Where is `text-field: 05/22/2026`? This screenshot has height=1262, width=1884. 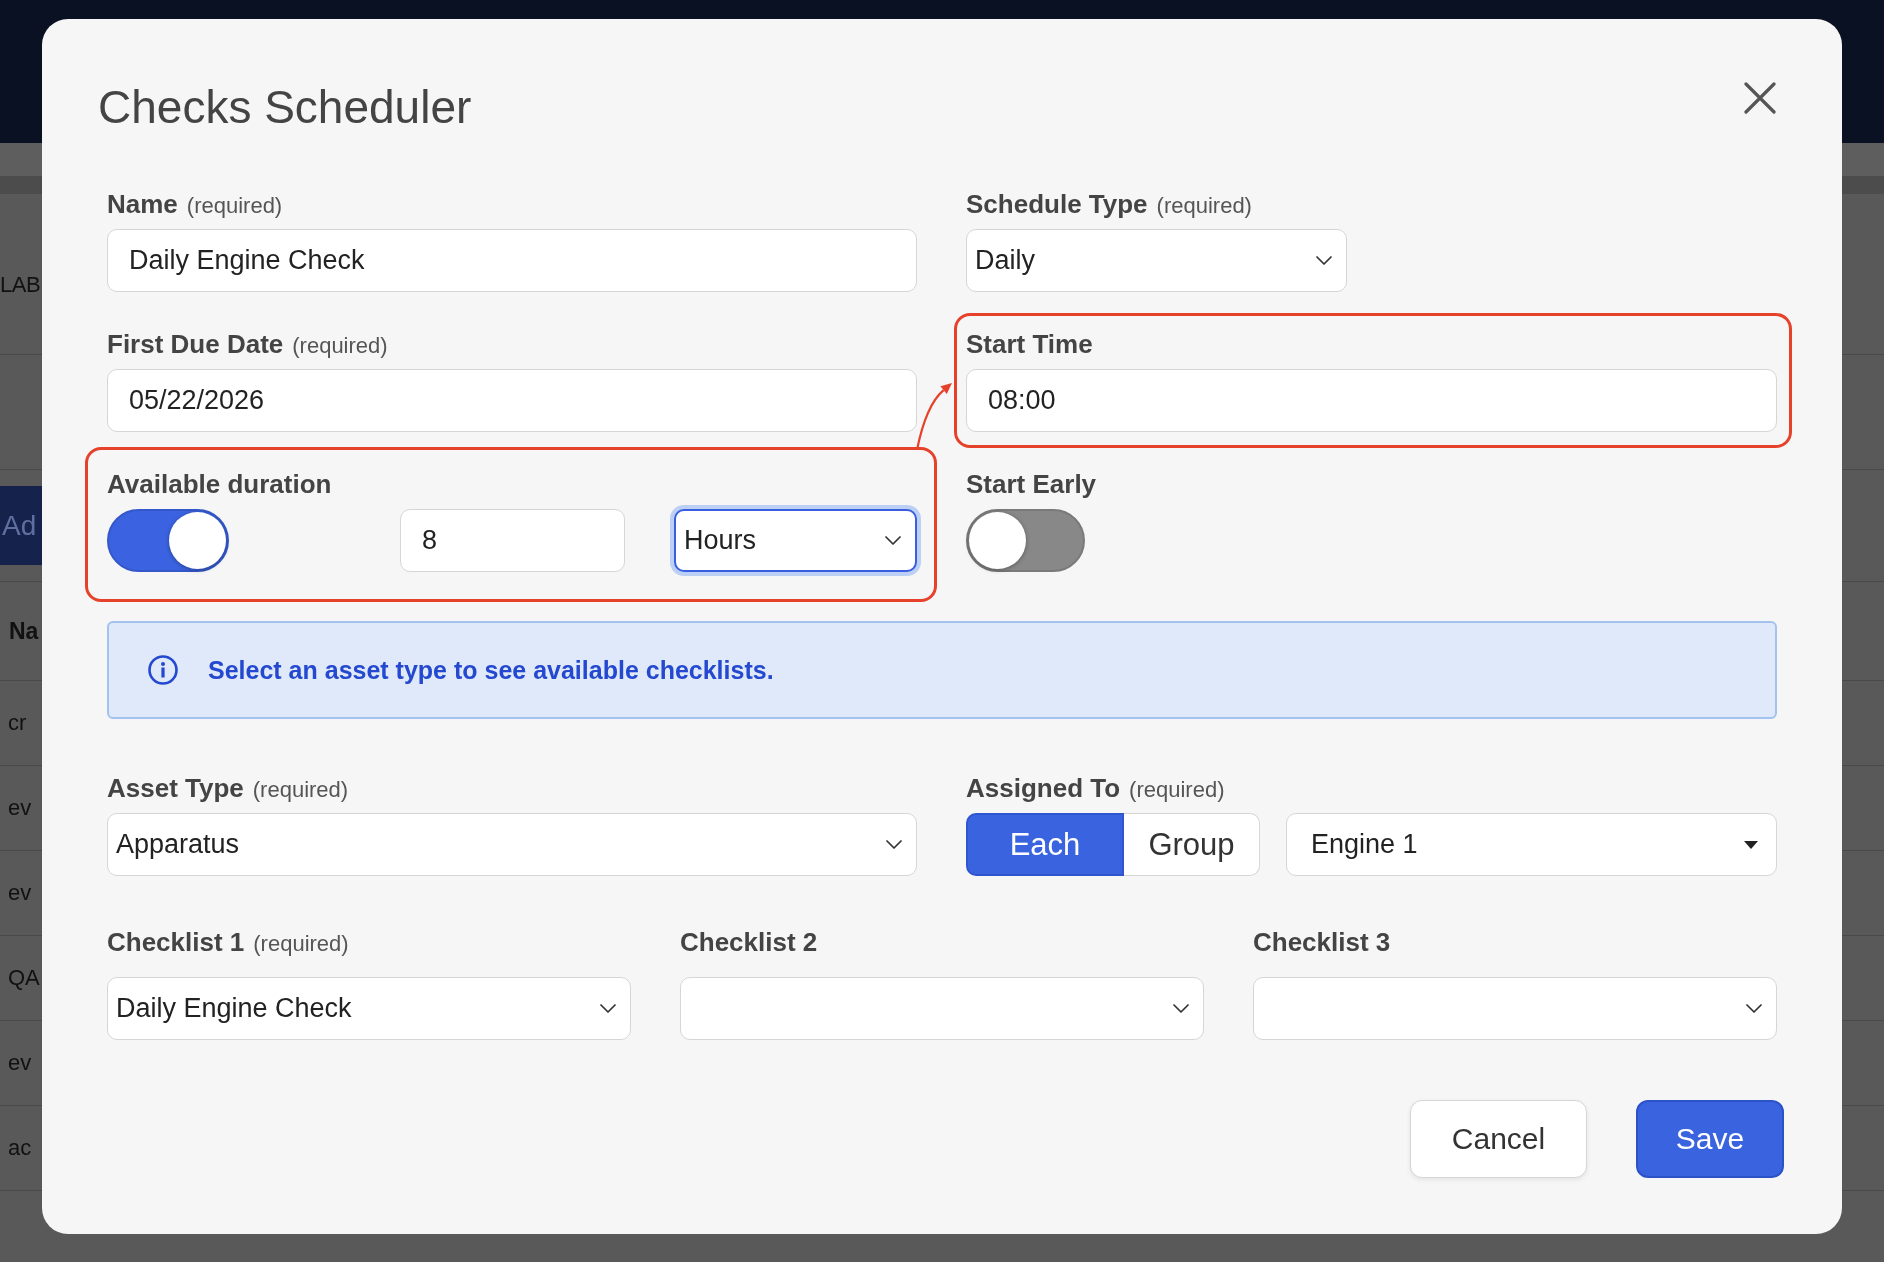
text-field: 05/22/2026 is located at coordinates (512, 400).